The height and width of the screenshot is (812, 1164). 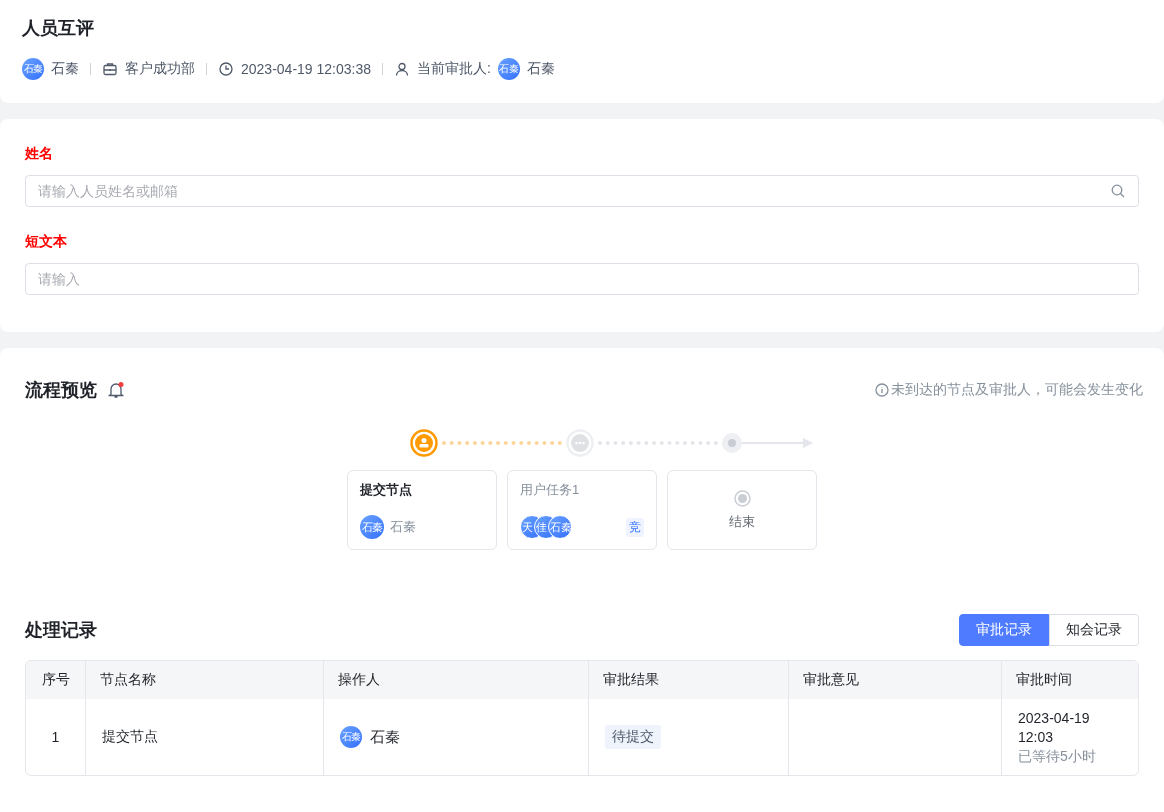 I want to click on approver-name: 石秦, so click(x=540, y=69).